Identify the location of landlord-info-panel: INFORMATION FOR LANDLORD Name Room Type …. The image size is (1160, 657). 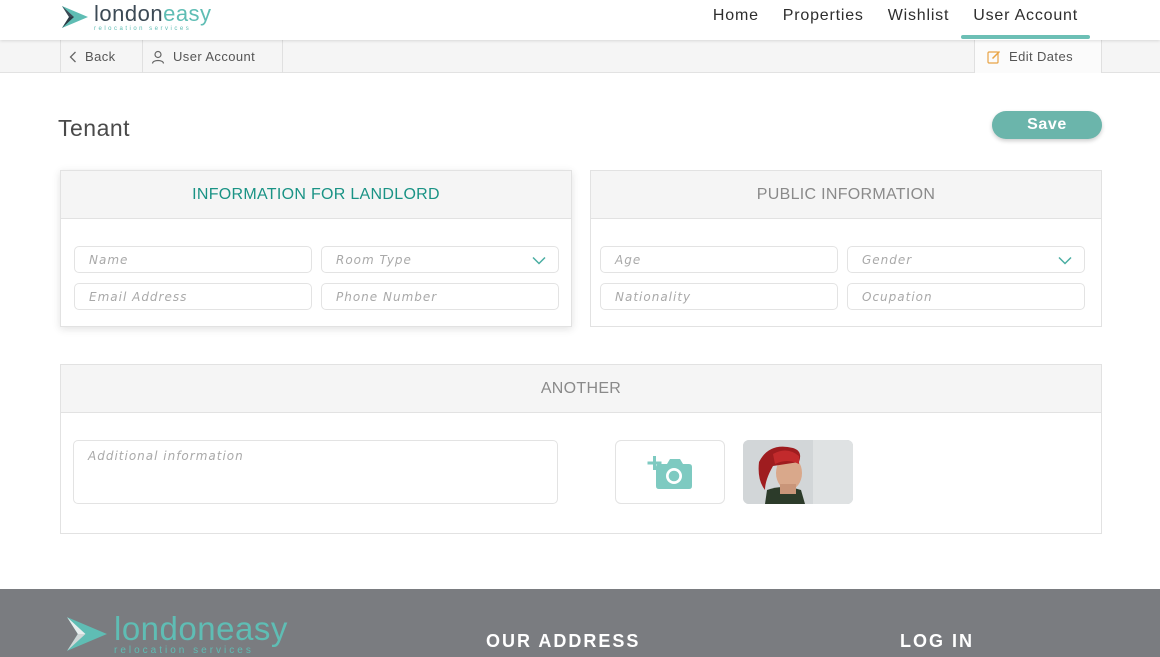
(316, 248).